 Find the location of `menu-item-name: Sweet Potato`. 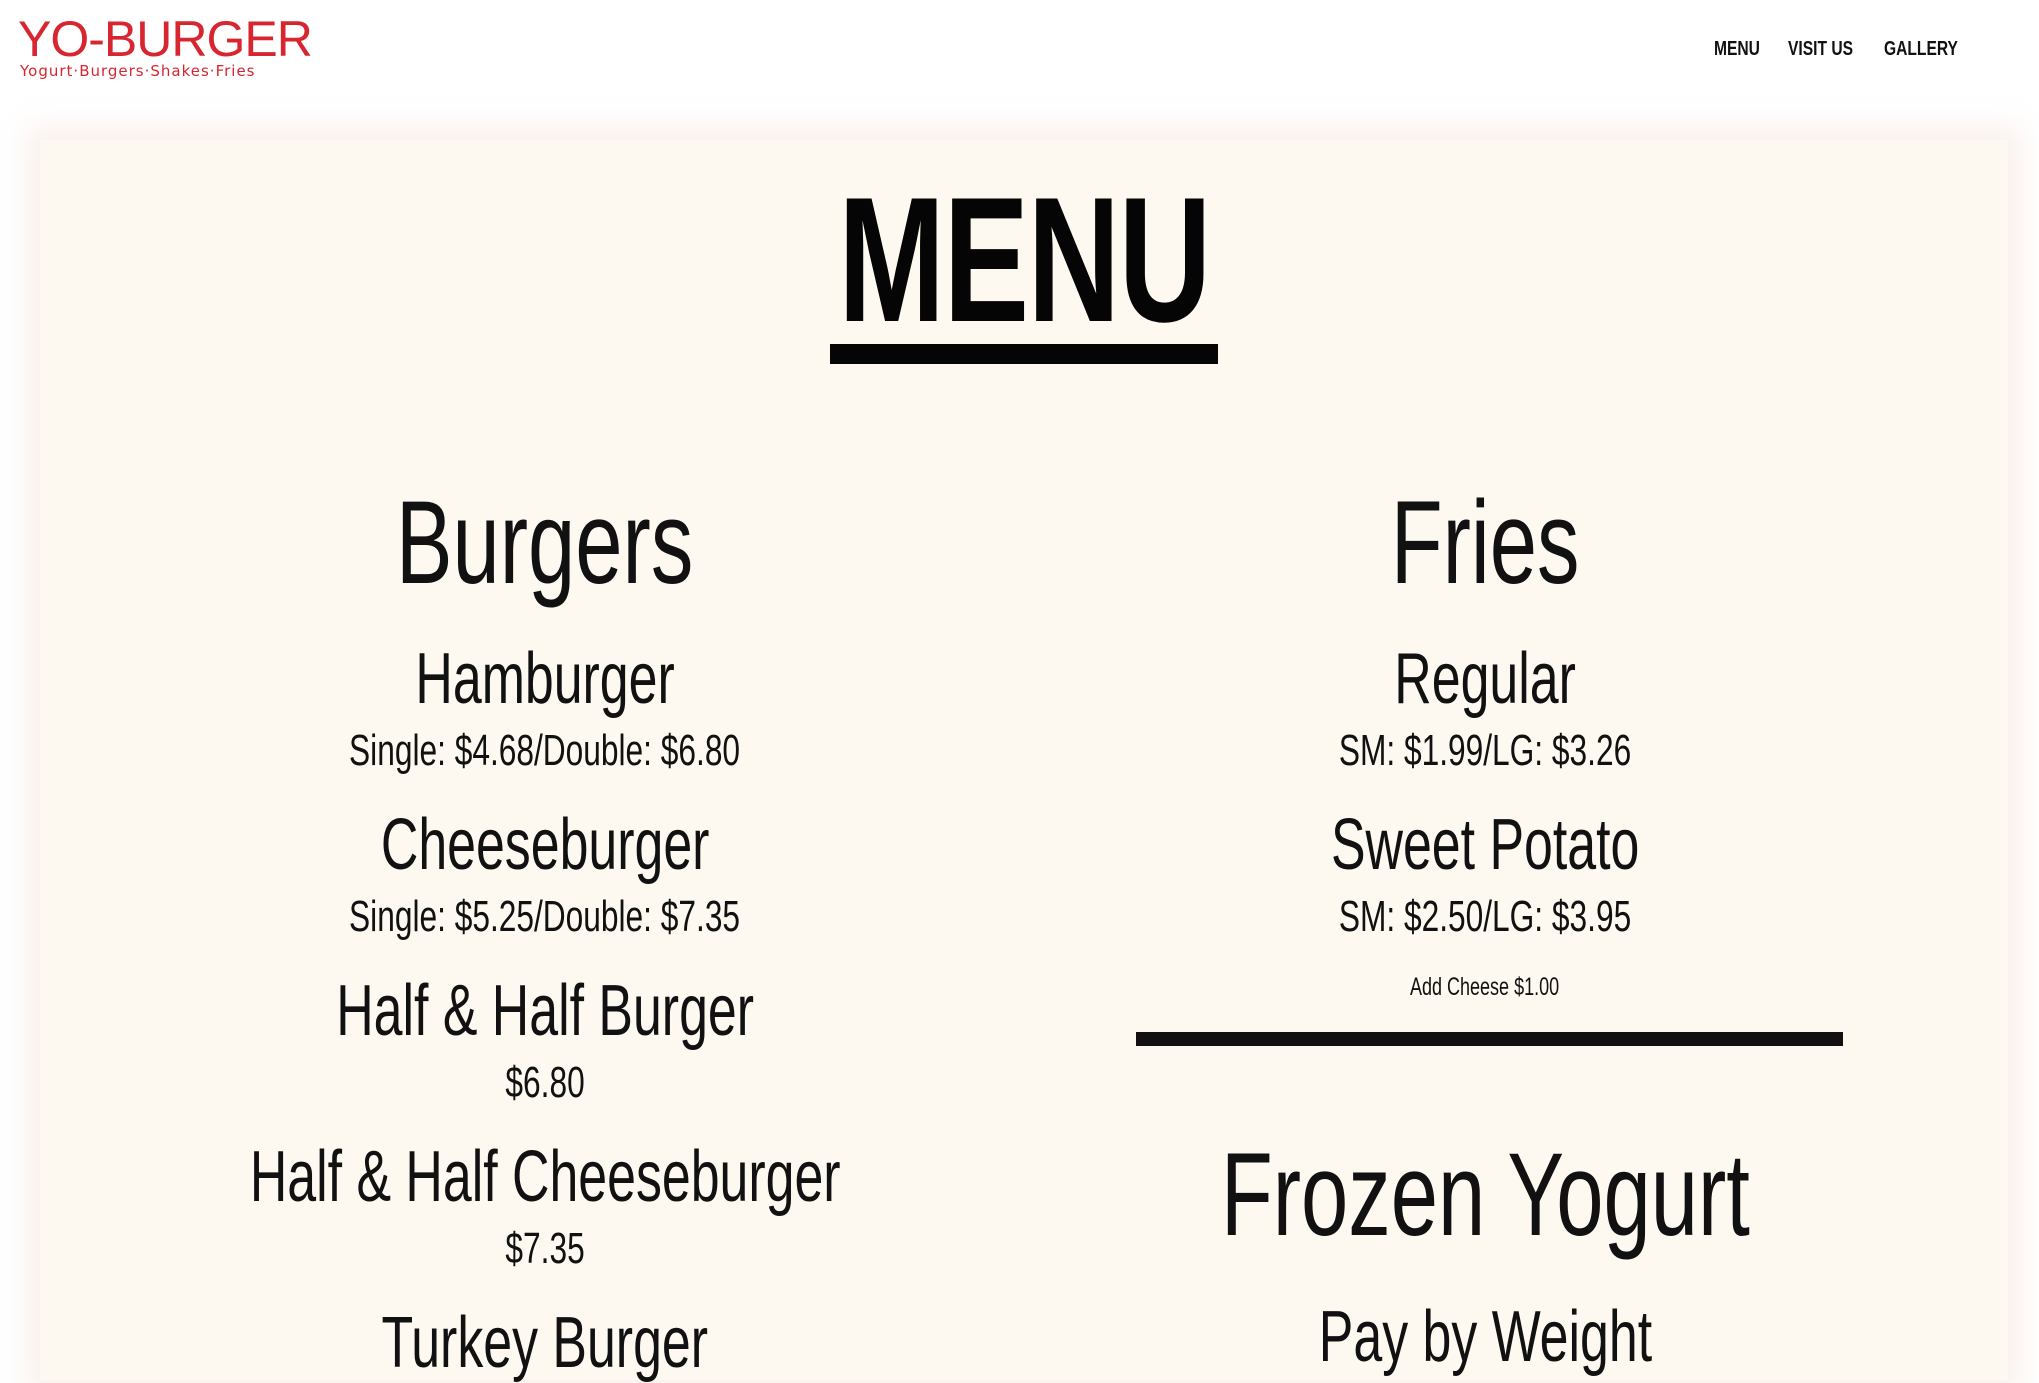

menu-item-name: Sweet Potato is located at coordinates (1485, 845).